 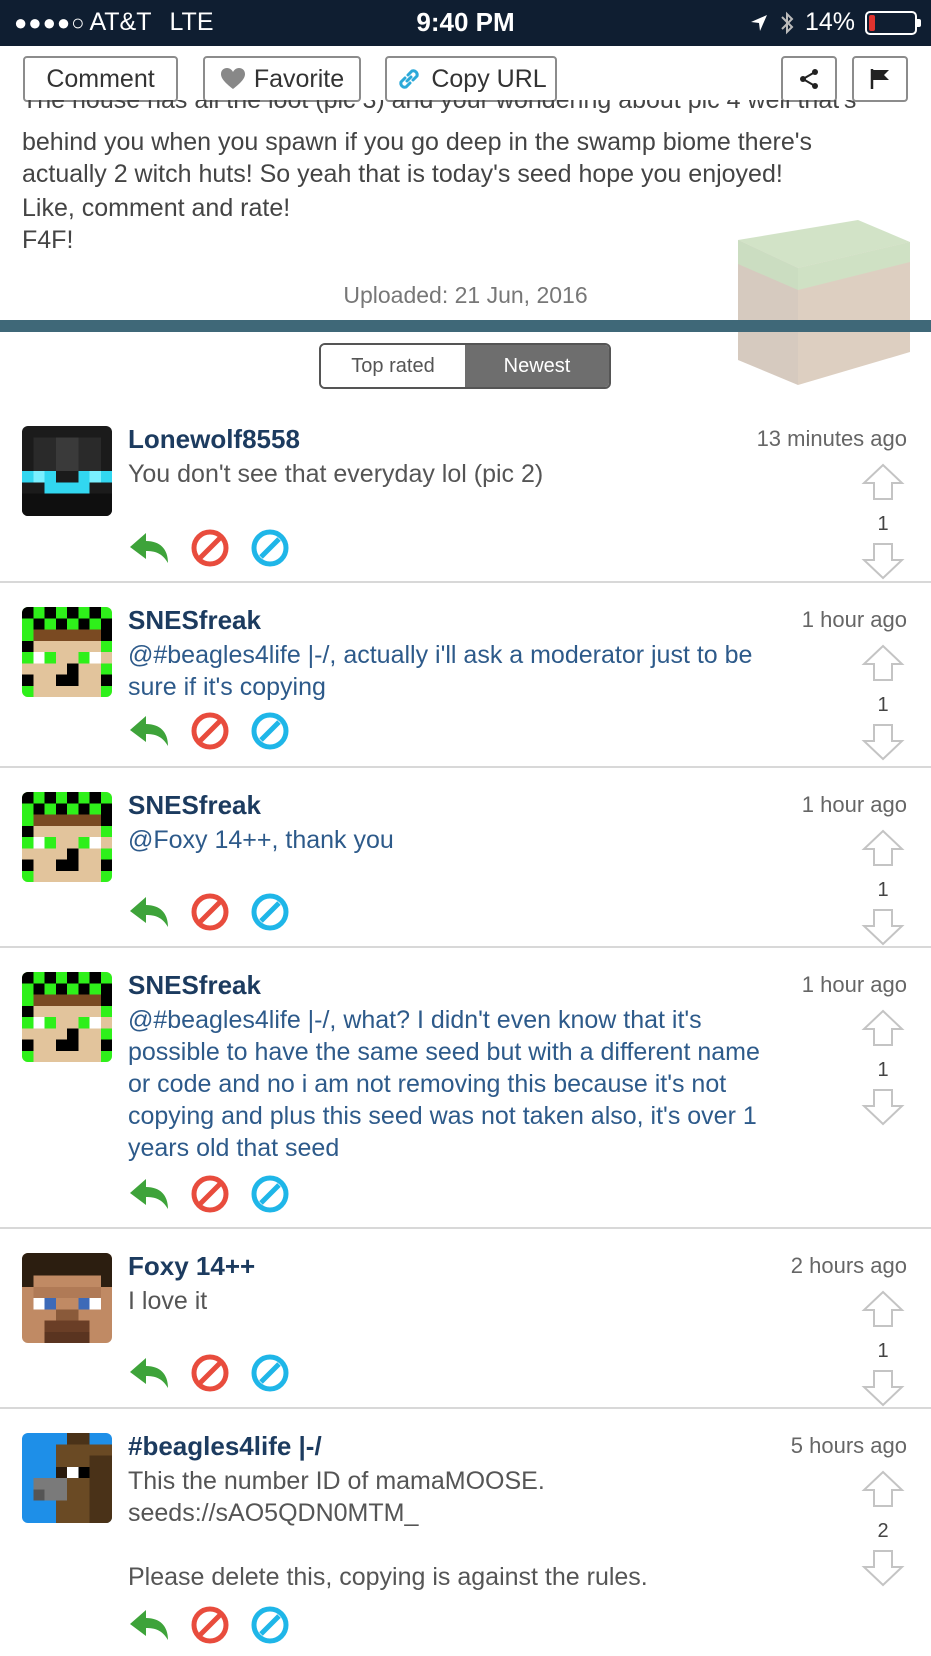 I want to click on comment-username: Lonewolf8558, so click(x=214, y=439).